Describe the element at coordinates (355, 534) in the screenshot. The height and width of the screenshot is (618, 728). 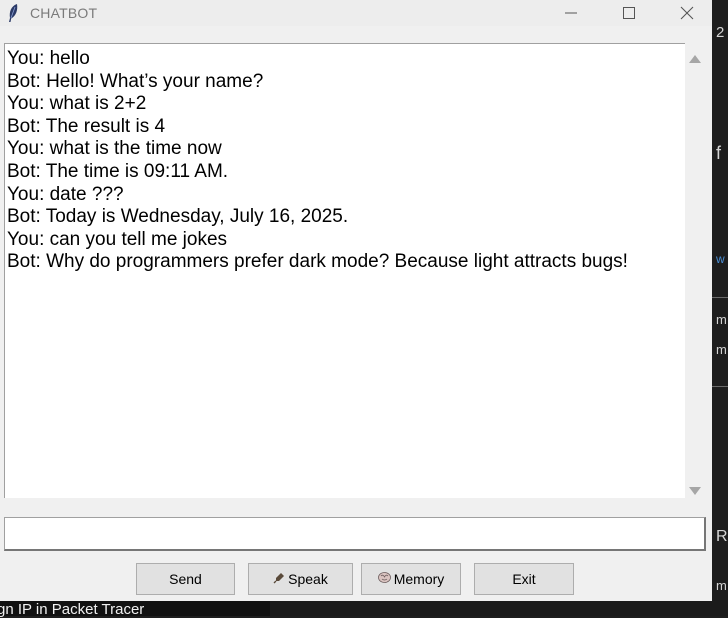
I see `message-input` at that location.